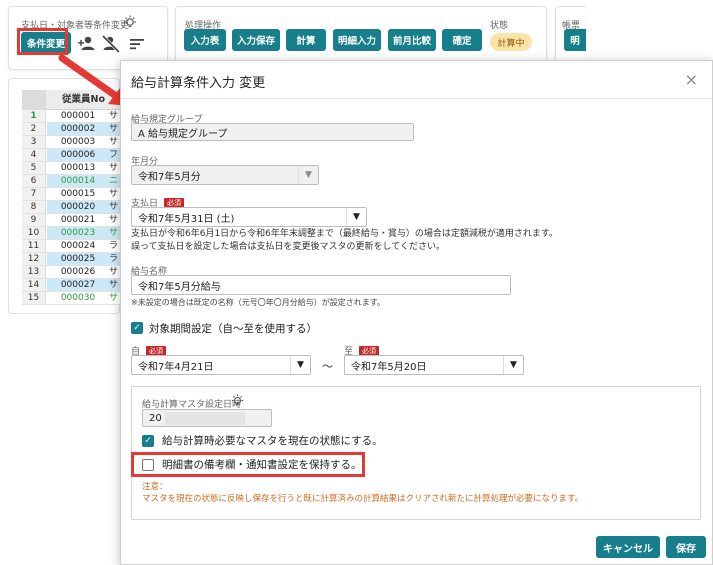 The height and width of the screenshot is (565, 713). What do you see at coordinates (78, 181) in the screenshot?
I see `employee-no-cell: 000014` at bounding box center [78, 181].